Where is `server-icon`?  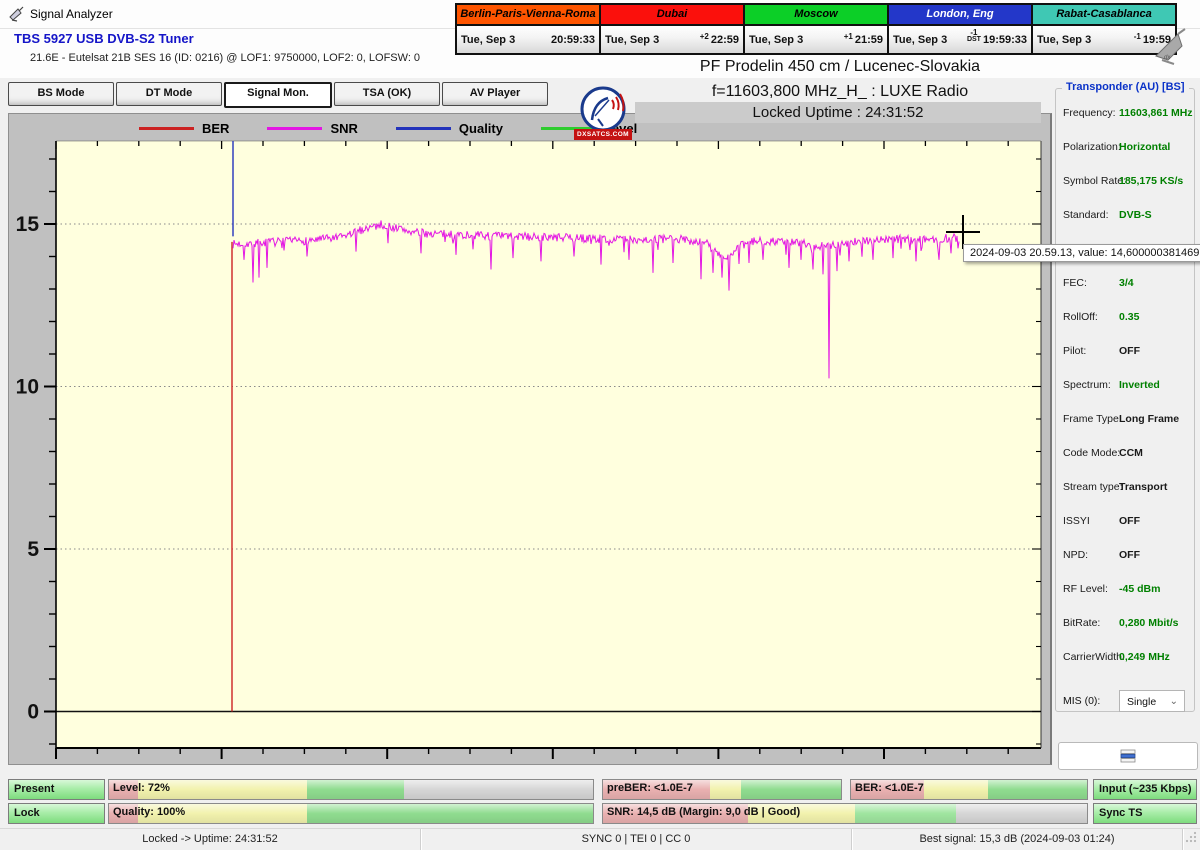
server-icon is located at coordinates (1128, 756).